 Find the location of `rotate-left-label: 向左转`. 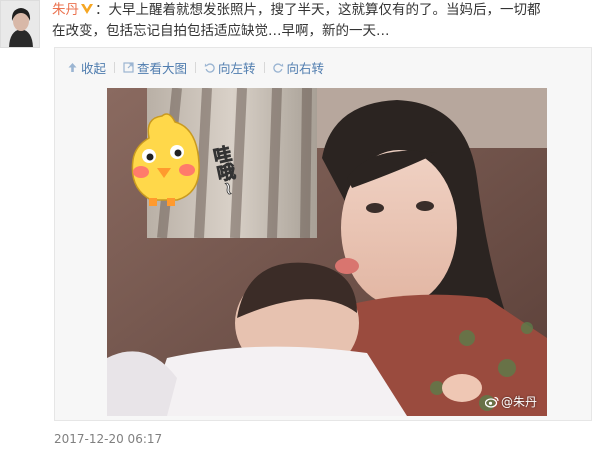

rotate-left-label: 向左转 is located at coordinates (237, 68).